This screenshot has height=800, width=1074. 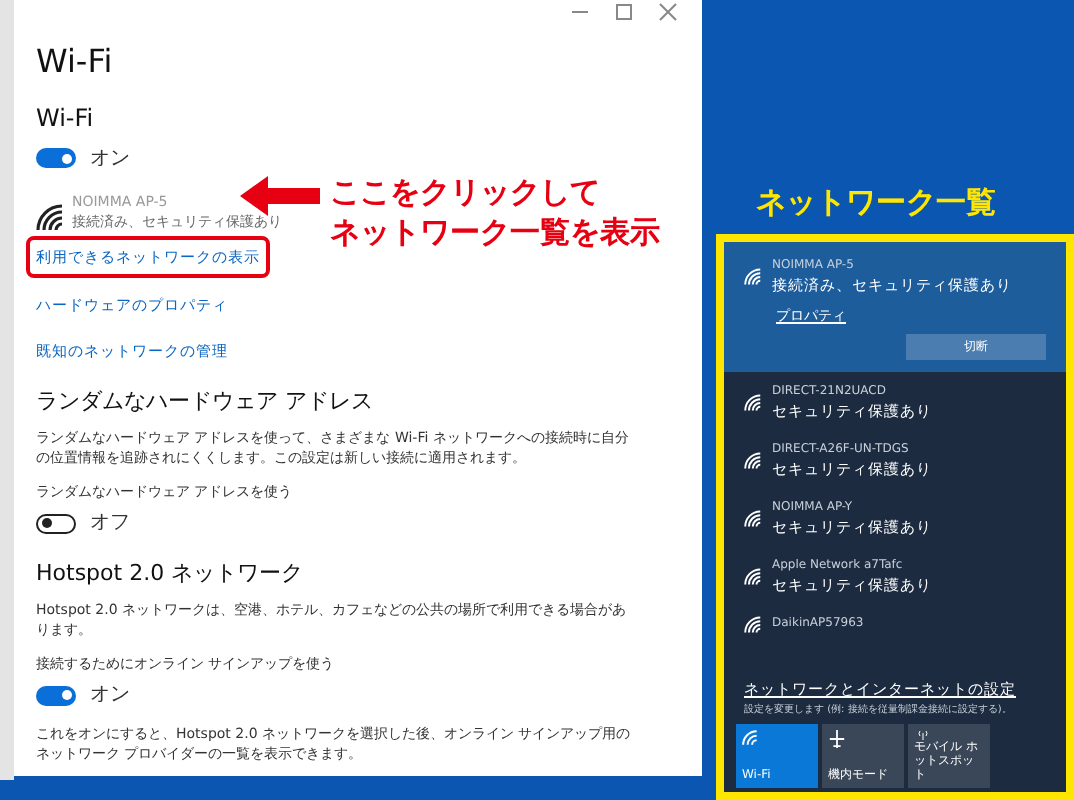 I want to click on callout-text: ネットワーク一覧を表示, so click(x=495, y=232).